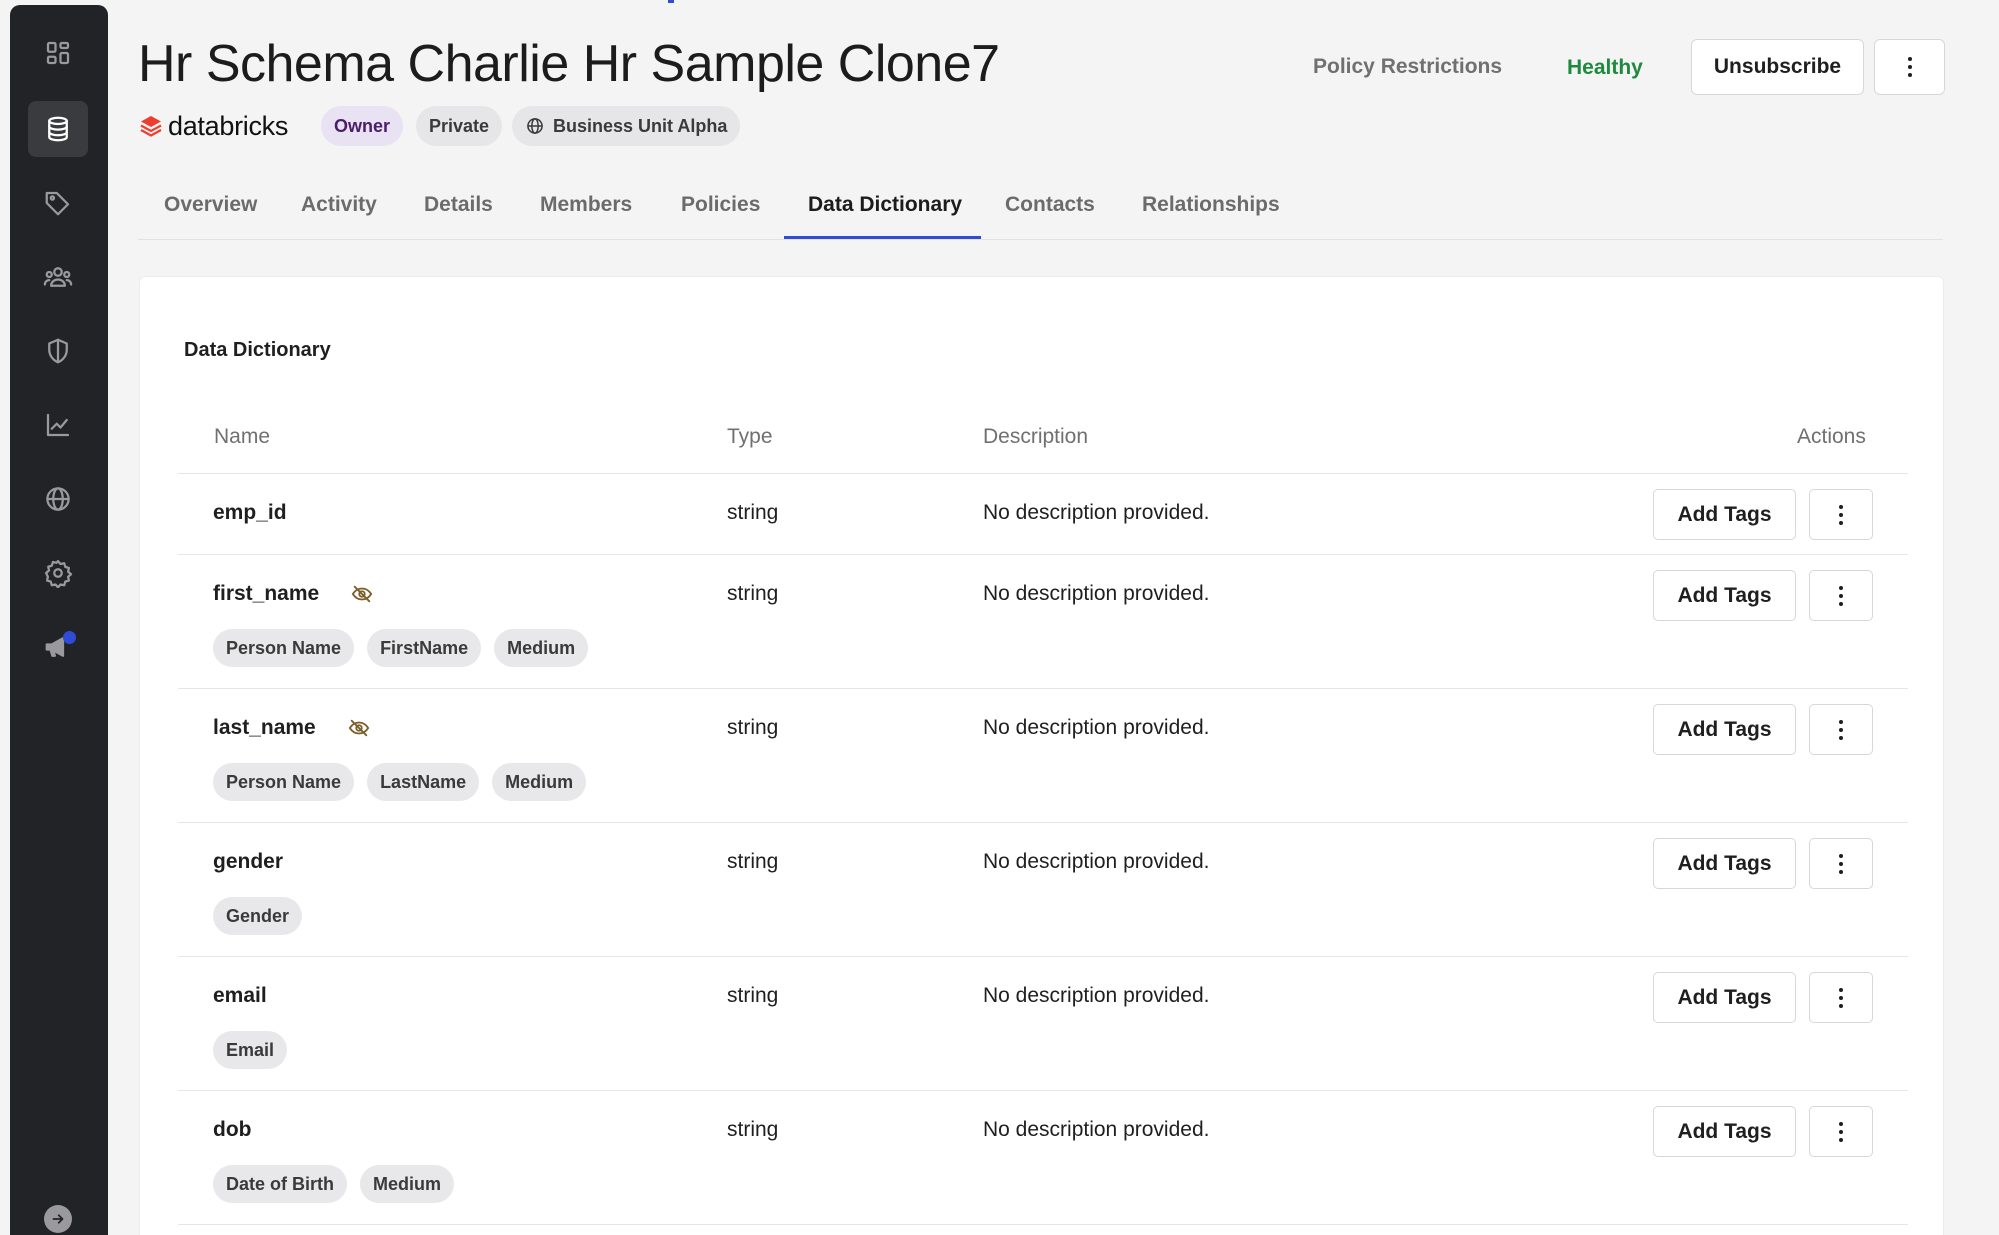  Describe the element at coordinates (720, 205) in the screenshot. I see `tab-policies: Policies` at that location.